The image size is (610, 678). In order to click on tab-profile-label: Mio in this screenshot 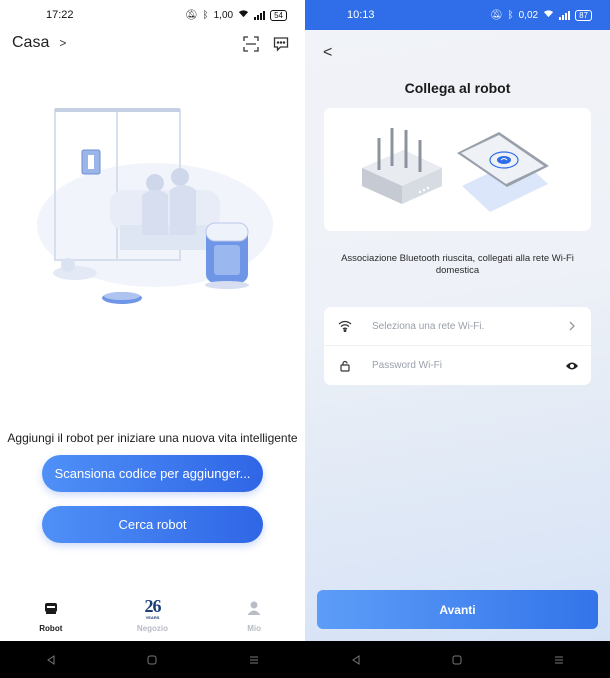, I will do `click(254, 628)`.